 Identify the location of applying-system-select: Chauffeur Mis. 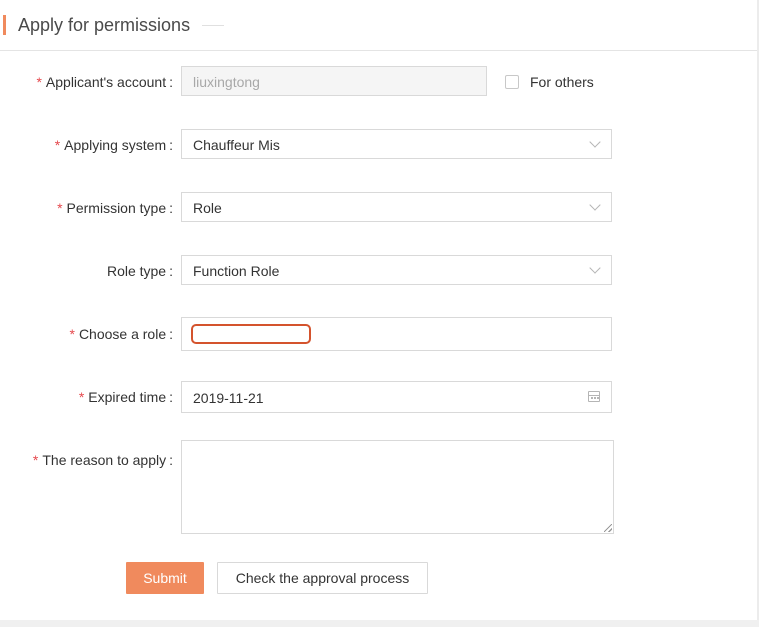
(396, 144).